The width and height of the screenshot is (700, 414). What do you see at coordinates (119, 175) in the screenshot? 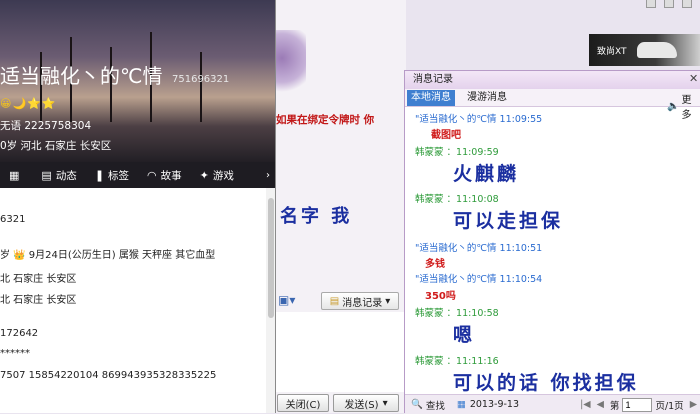
I see `tab-bookmark-label: 标签` at bounding box center [119, 175].